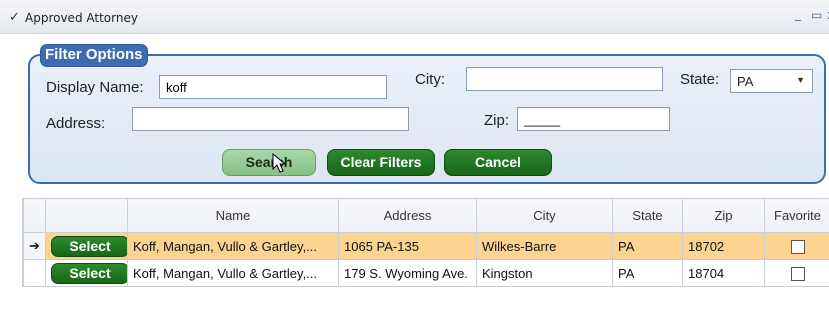  Describe the element at coordinates (544, 215) in the screenshot. I see `column-header-city: City` at that location.